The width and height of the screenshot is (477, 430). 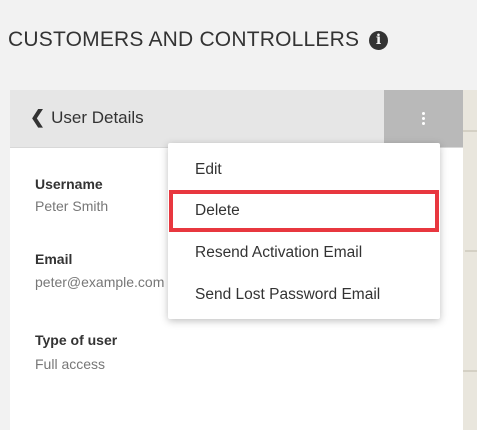 I want to click on page-title: CUSTOMERS AND CONTROLLERS, so click(x=184, y=39).